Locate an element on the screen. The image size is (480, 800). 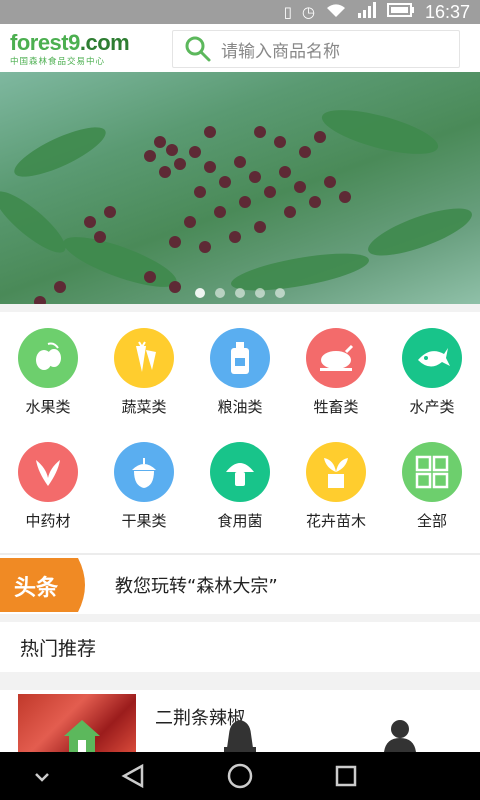
logo-text: forest9.com is located at coordinates (70, 42).